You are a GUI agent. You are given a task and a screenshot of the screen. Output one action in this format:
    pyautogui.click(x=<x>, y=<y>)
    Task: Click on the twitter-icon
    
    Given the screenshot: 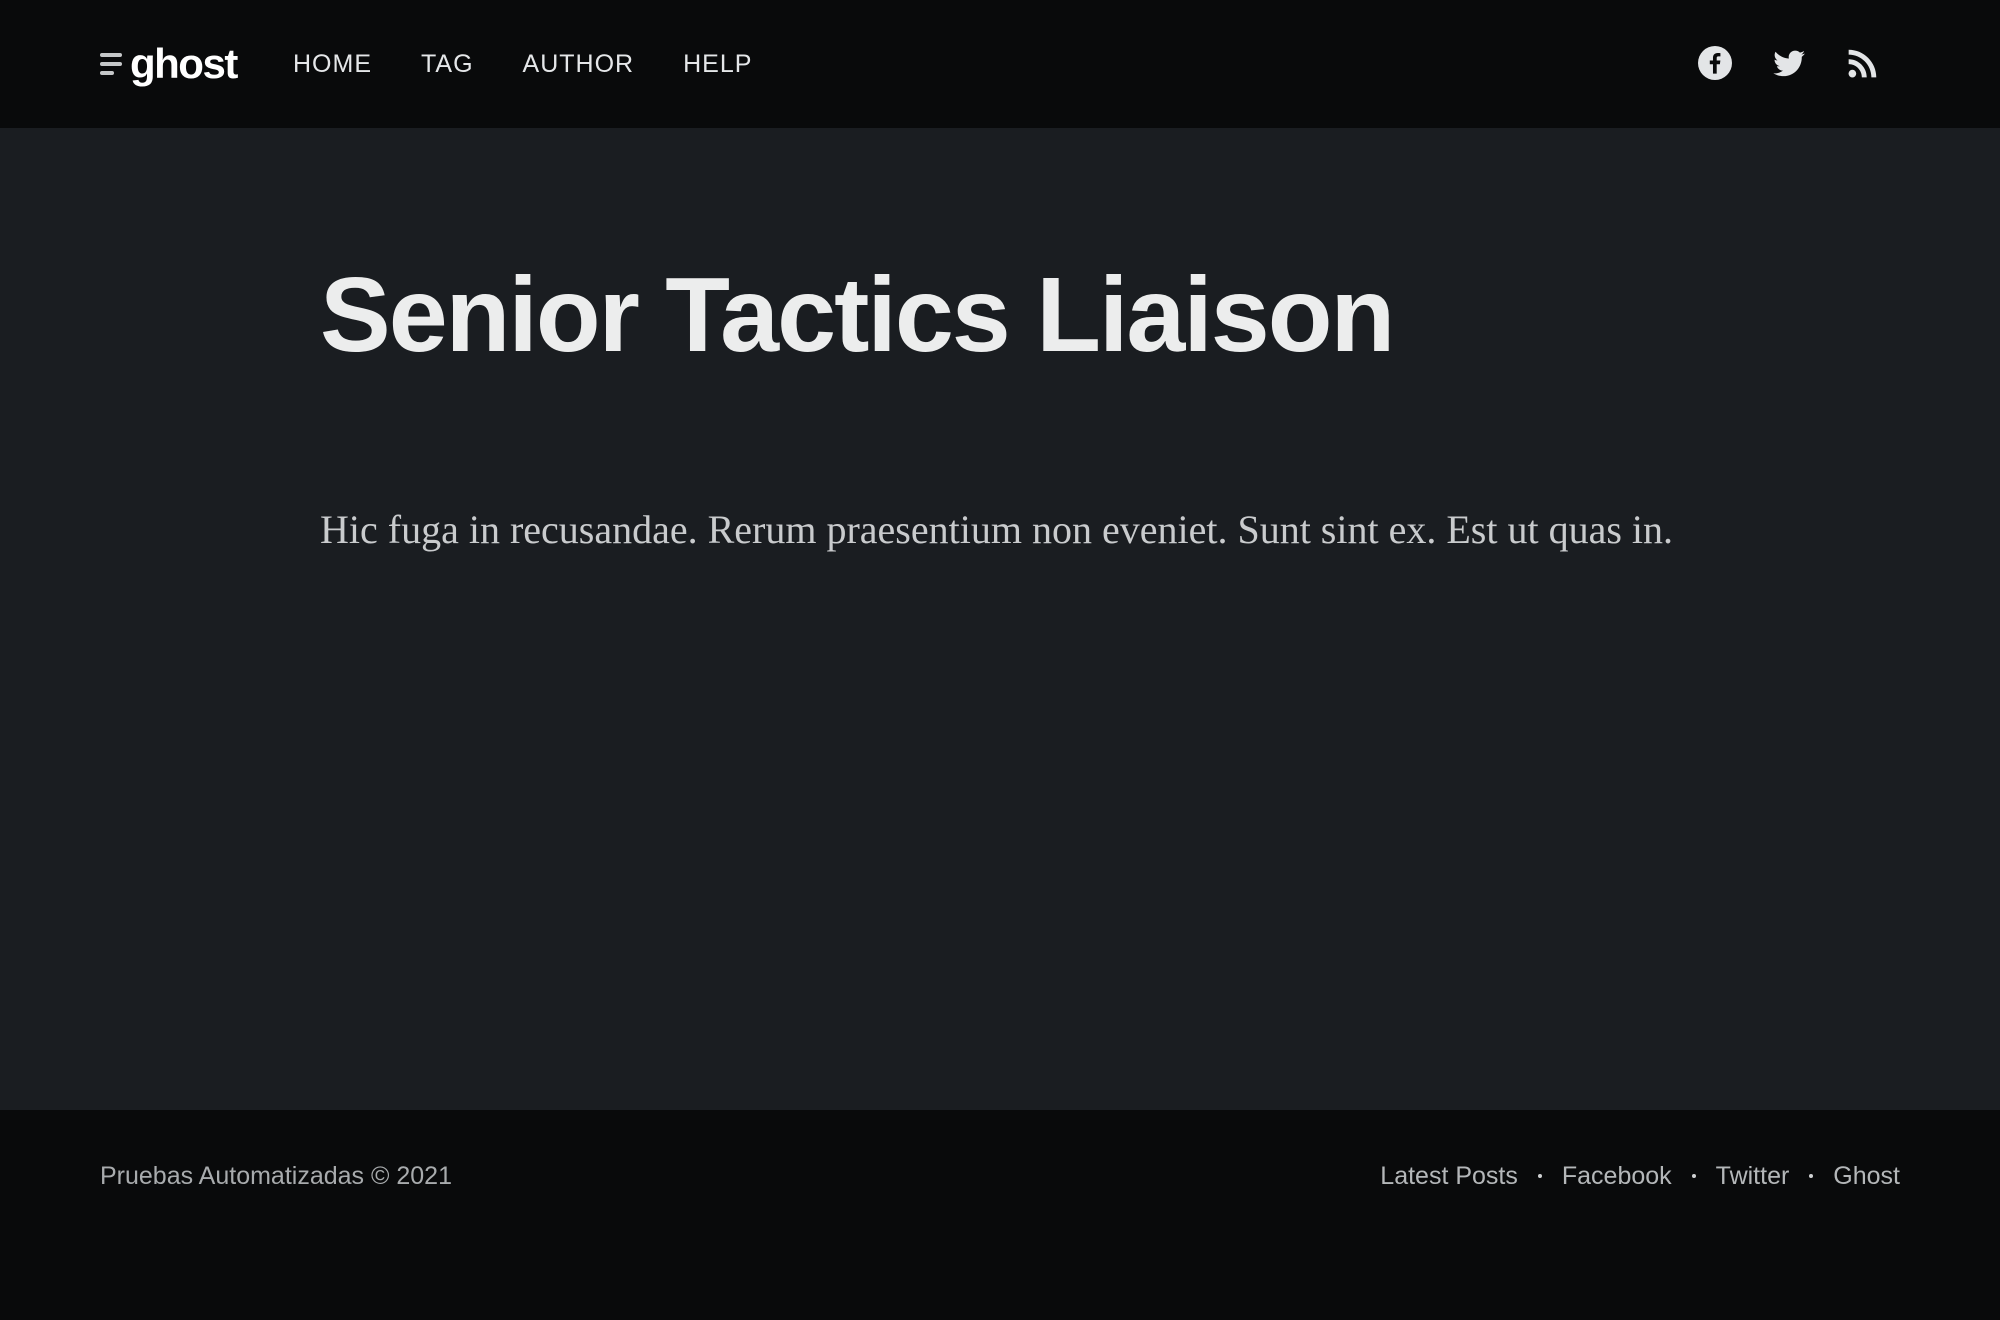 What is the action you would take?
    pyautogui.click(x=1789, y=63)
    